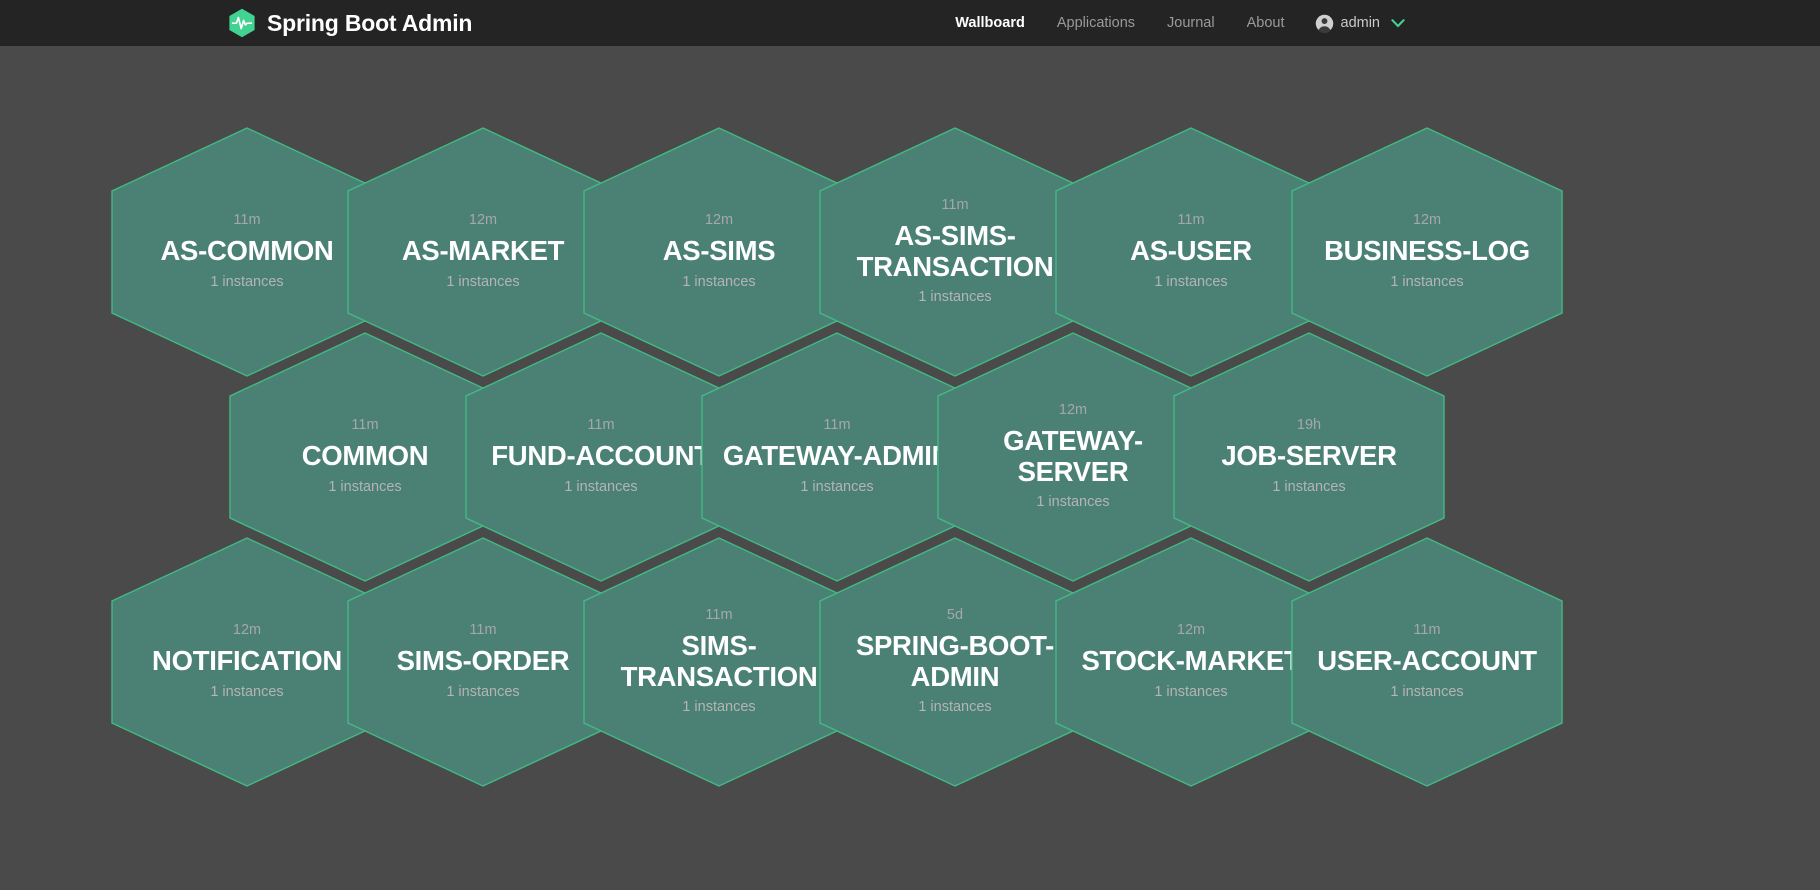 This screenshot has width=1820, height=890. What do you see at coordinates (1324, 23) in the screenshot?
I see `user-circle-icon` at bounding box center [1324, 23].